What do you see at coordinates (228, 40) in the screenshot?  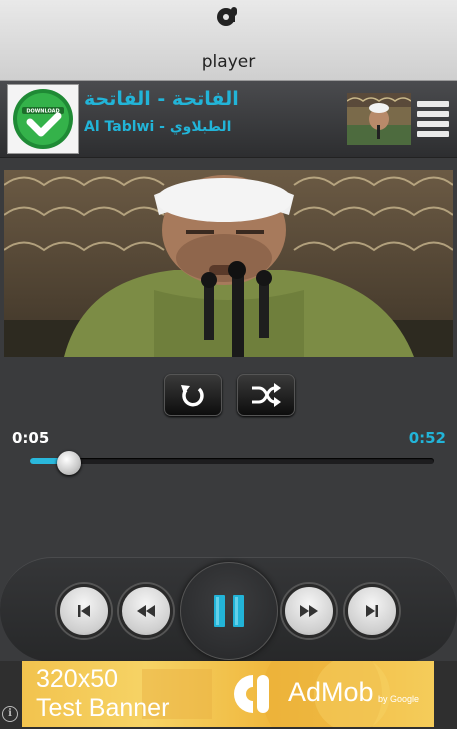 I see `app-top-bar: player` at bounding box center [228, 40].